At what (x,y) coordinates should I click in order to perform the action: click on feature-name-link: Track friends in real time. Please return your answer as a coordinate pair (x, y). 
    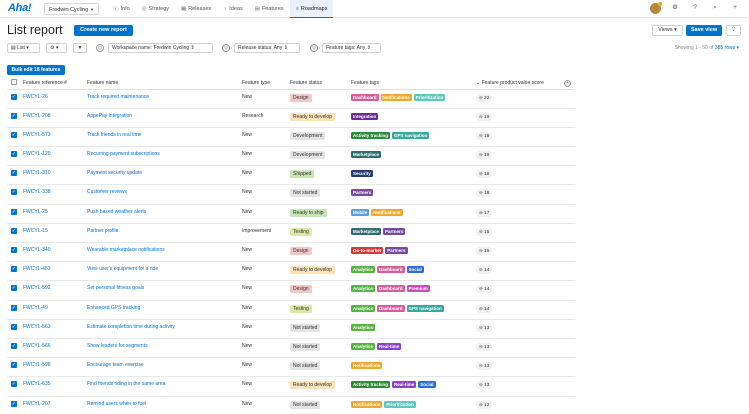
    Looking at the image, I should click on (114, 135).